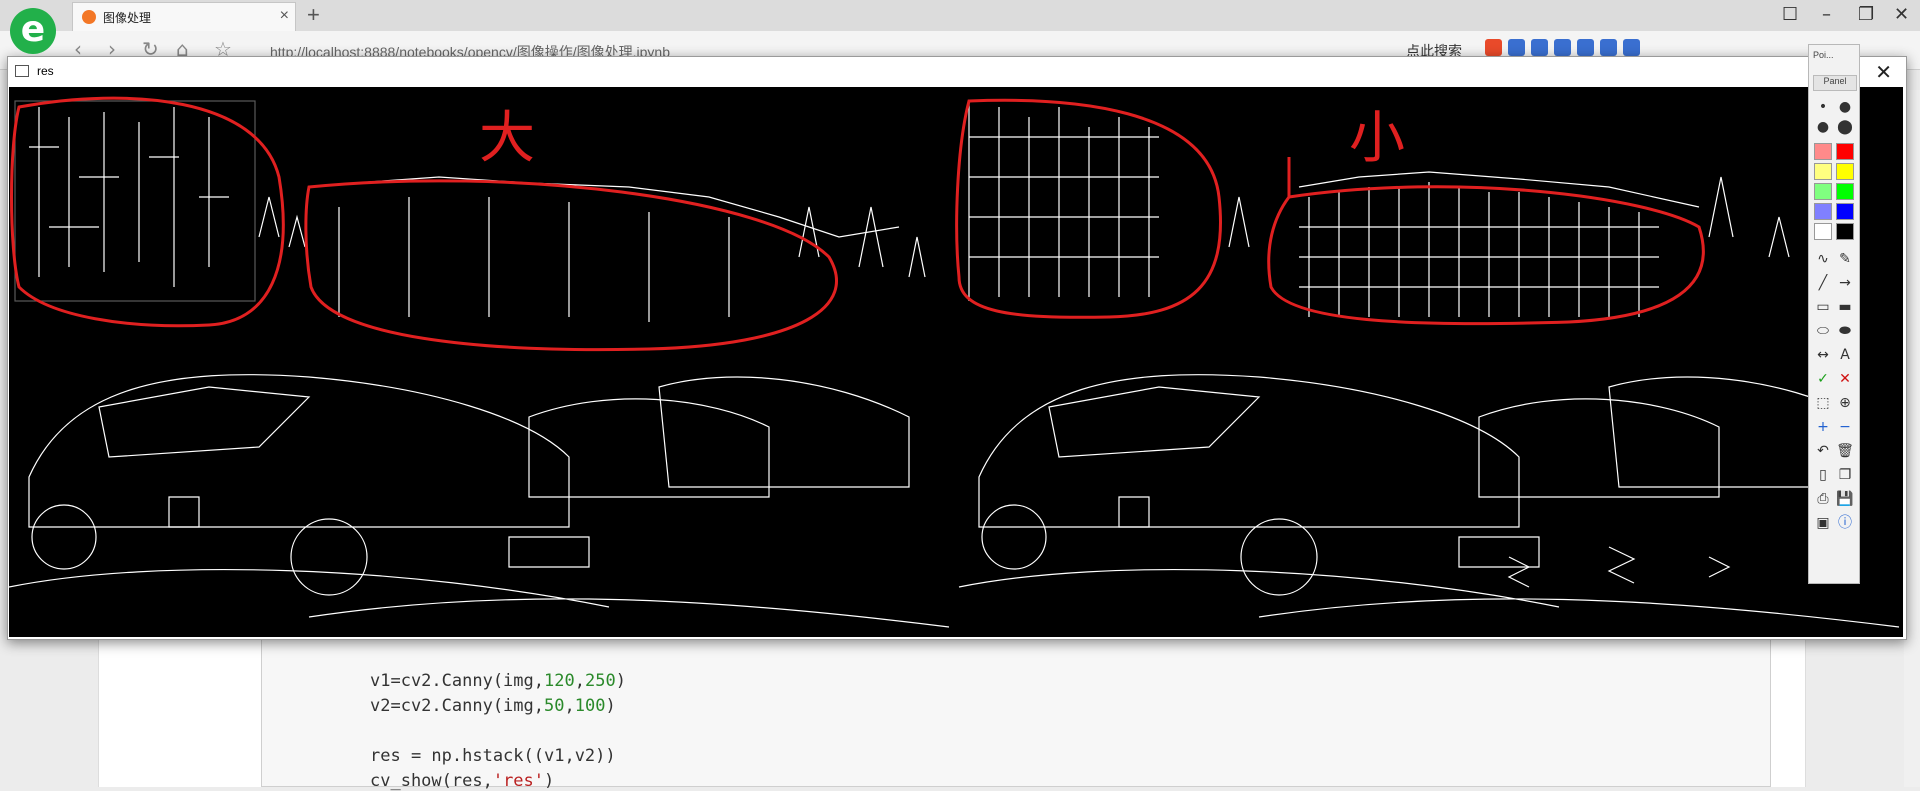 The height and width of the screenshot is (791, 1920). I want to click on code-line-3: res = np.hstack((v1,v2)), so click(493, 756).